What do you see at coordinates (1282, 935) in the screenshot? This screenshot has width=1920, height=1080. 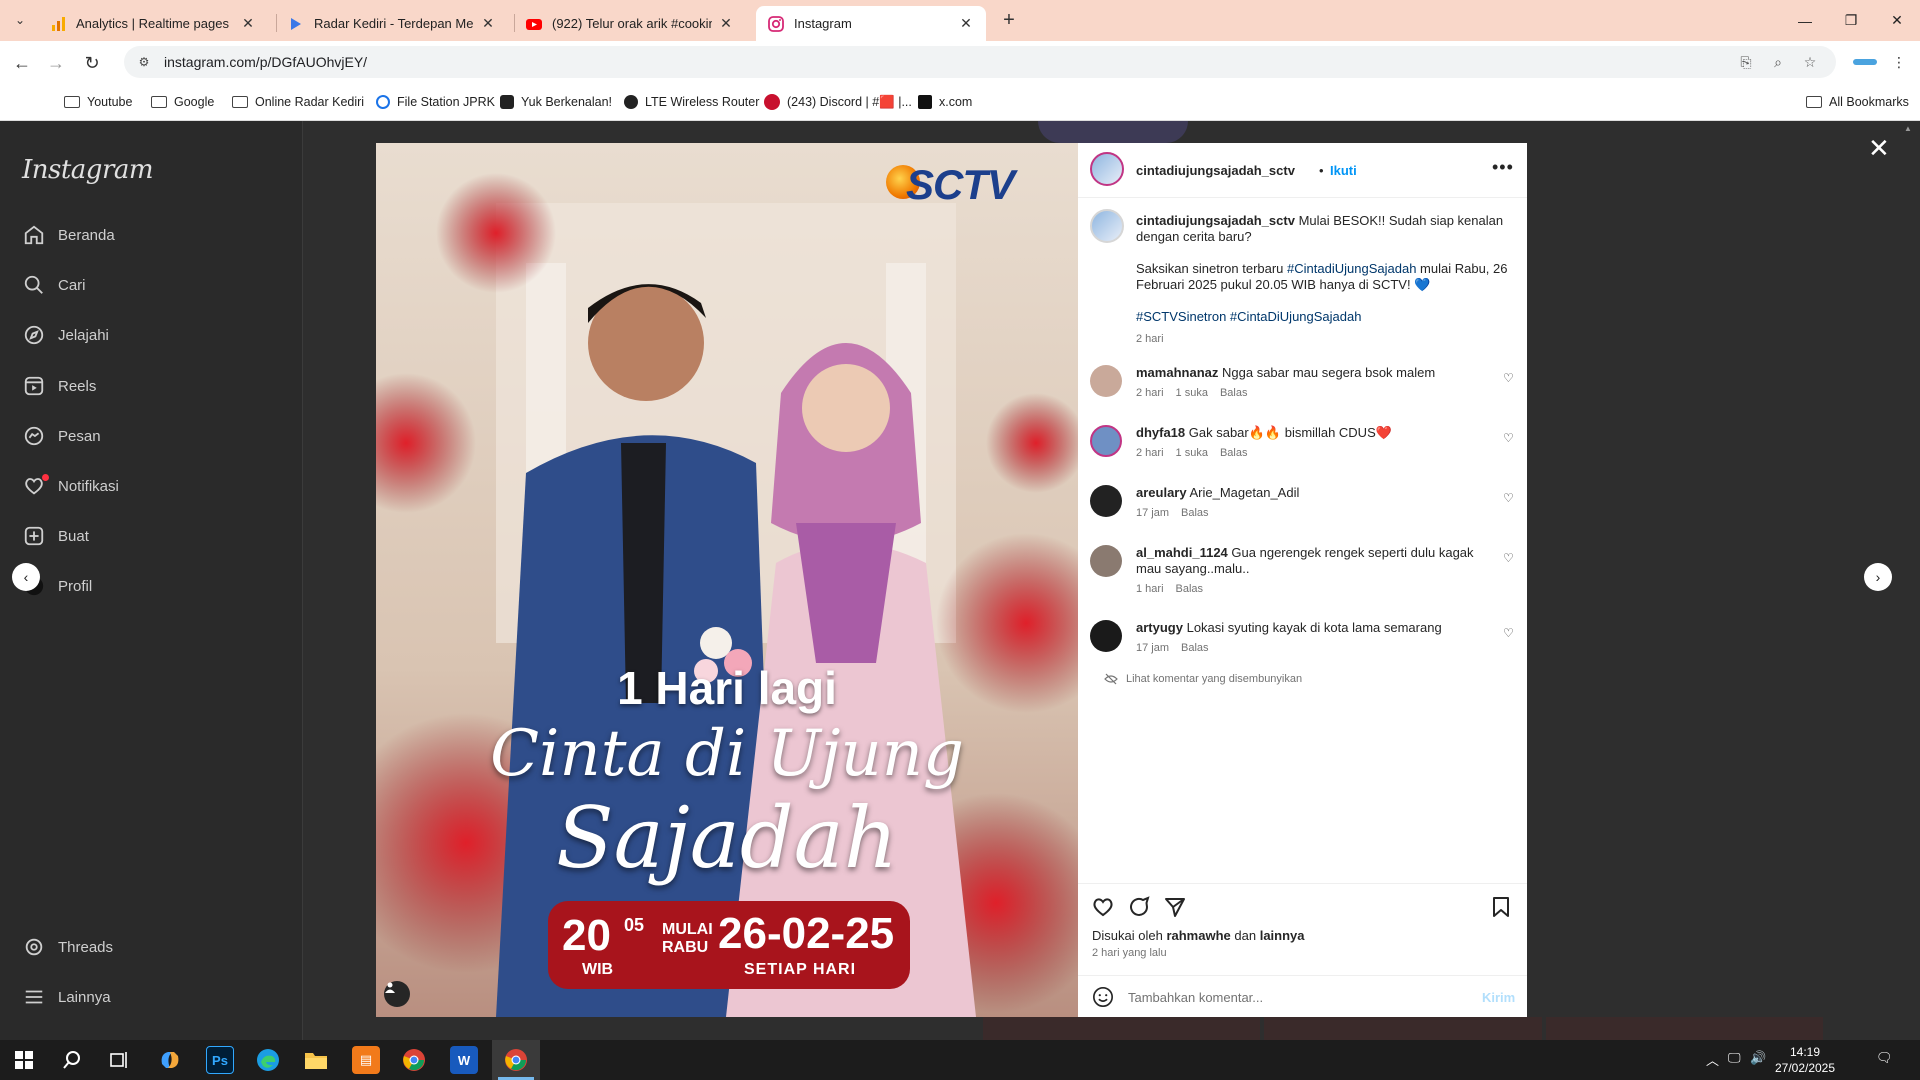 I see `liked-by-others: lainnya` at bounding box center [1282, 935].